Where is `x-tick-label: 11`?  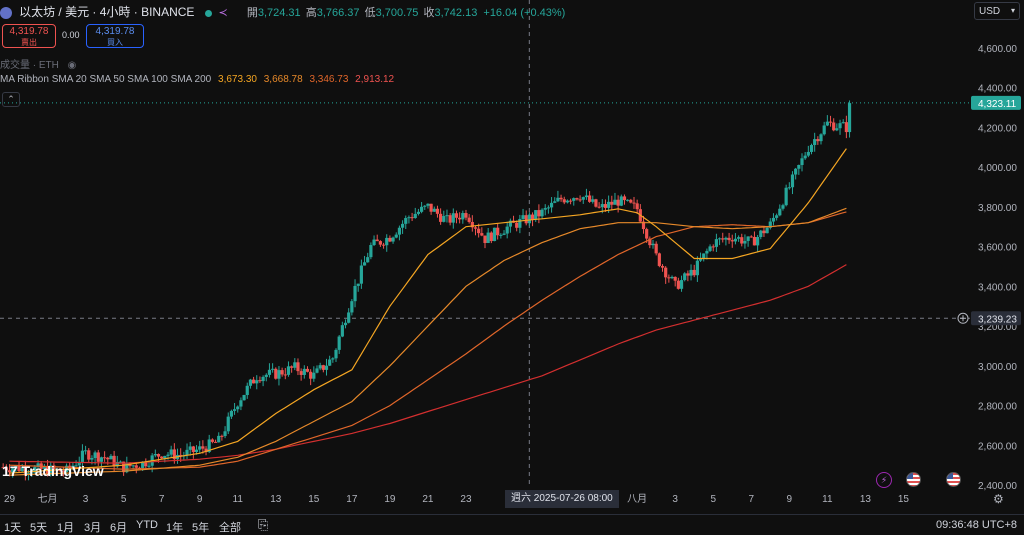 x-tick-label: 11 is located at coordinates (238, 499).